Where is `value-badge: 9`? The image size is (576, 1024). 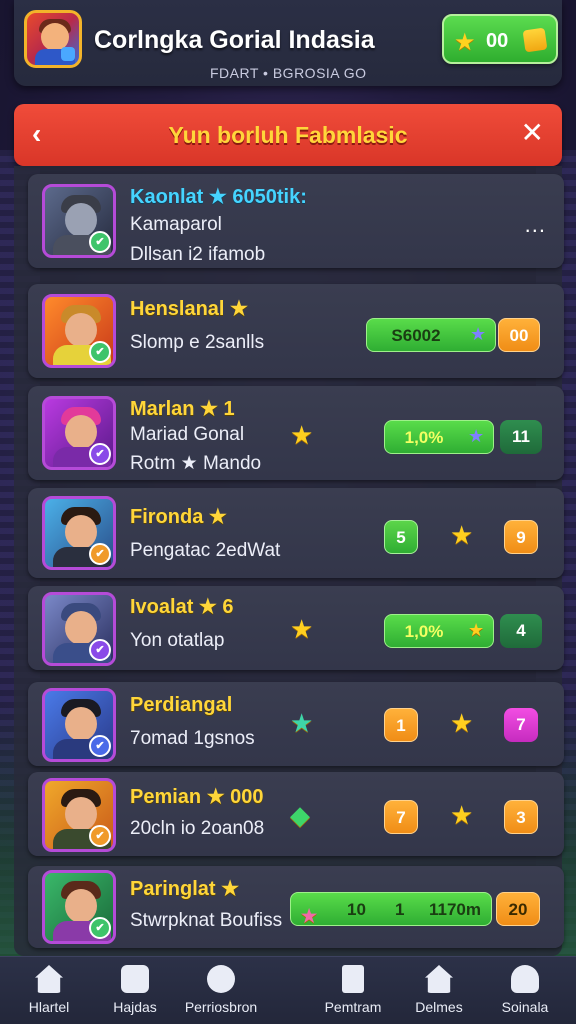 value-badge: 9 is located at coordinates (521, 537).